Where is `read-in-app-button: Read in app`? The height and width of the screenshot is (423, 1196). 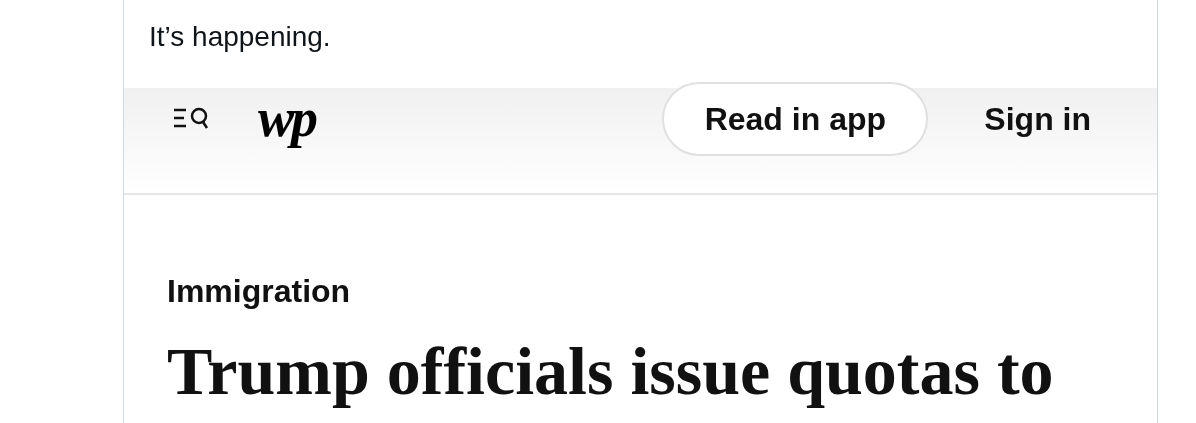 read-in-app-button: Read in app is located at coordinates (795, 119).